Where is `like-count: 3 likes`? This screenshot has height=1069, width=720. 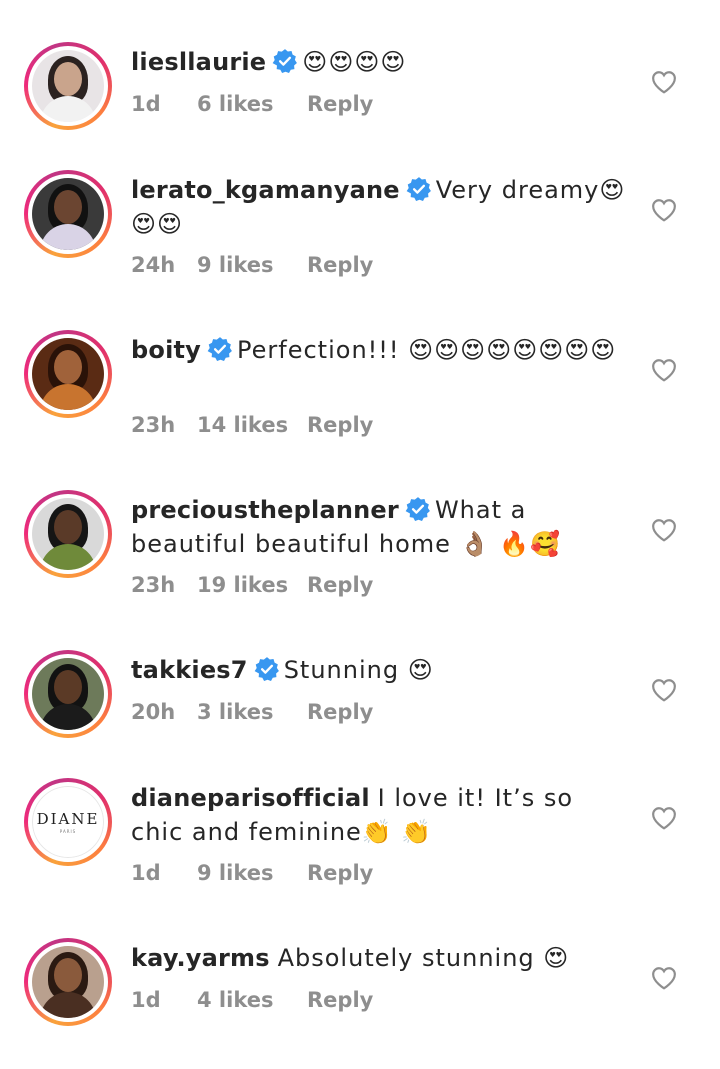 like-count: 3 likes is located at coordinates (252, 712).